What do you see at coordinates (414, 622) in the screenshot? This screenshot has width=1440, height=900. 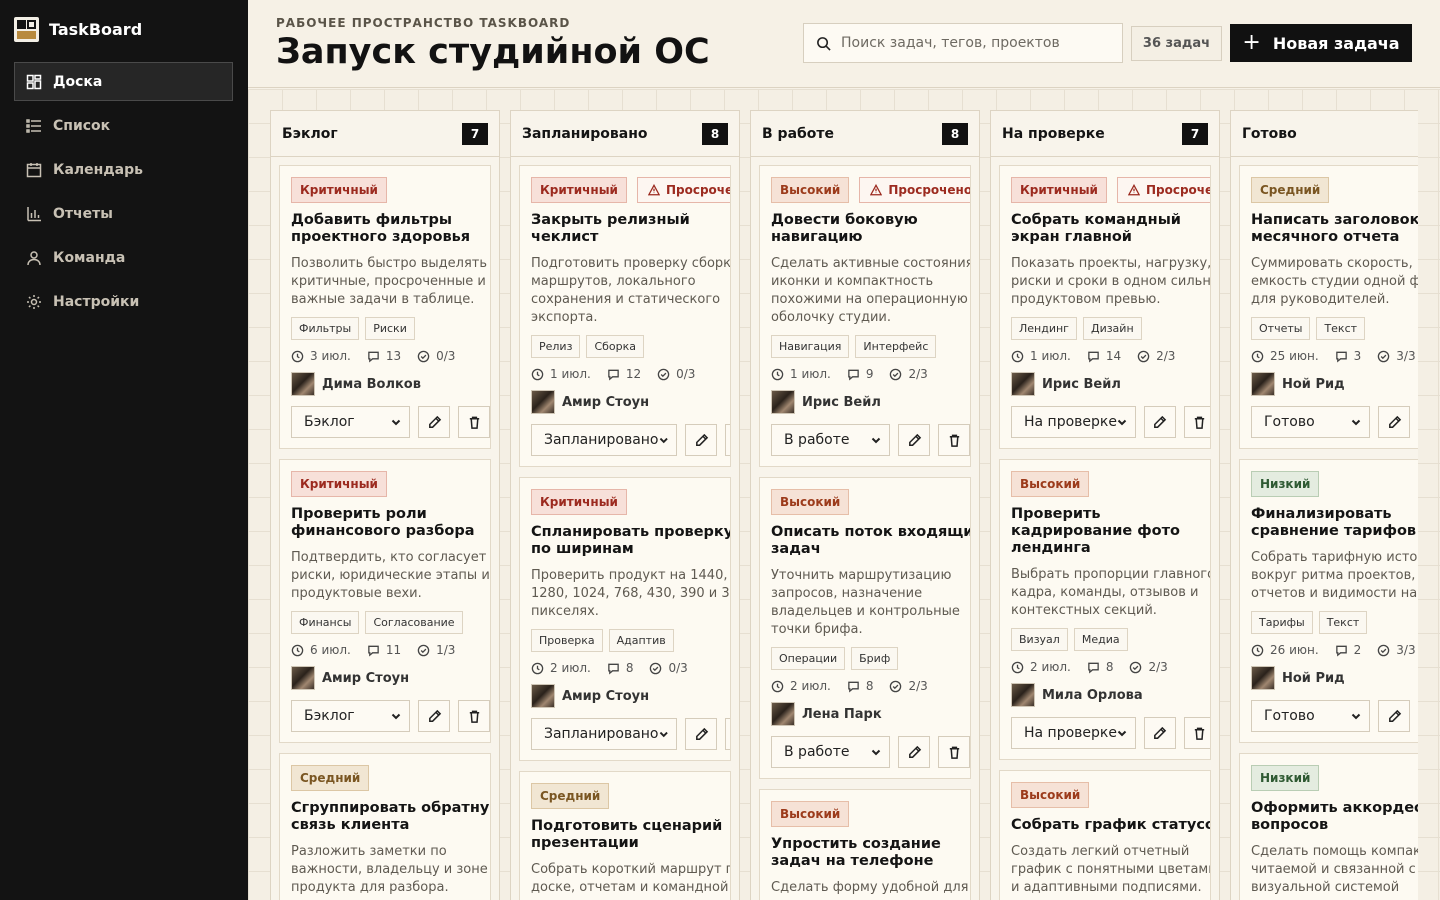 I see `tag-chip: Согласование` at bounding box center [414, 622].